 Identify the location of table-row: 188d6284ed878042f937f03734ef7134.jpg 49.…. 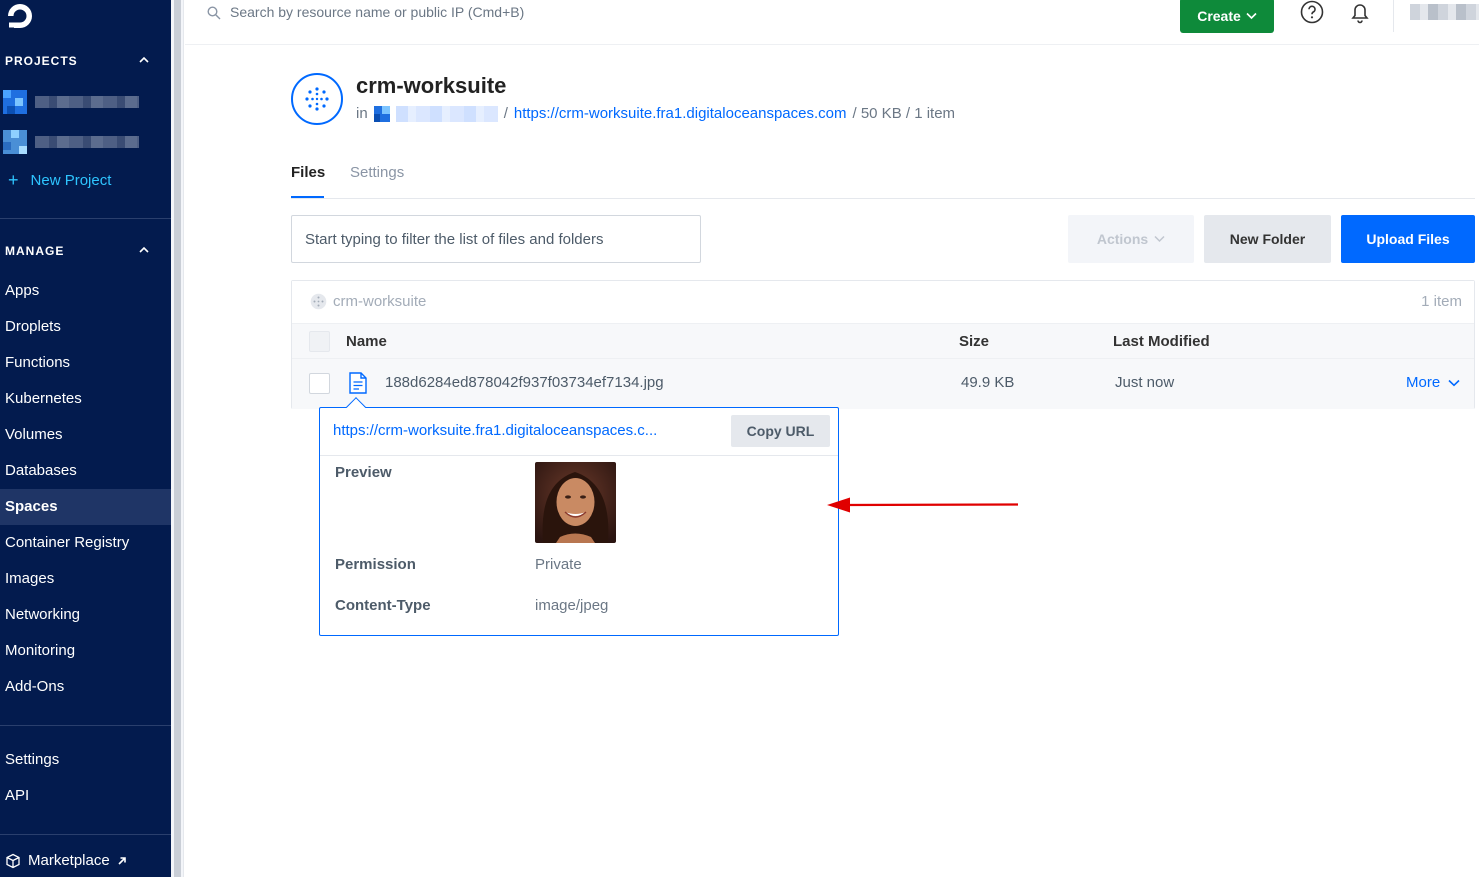
(883, 384).